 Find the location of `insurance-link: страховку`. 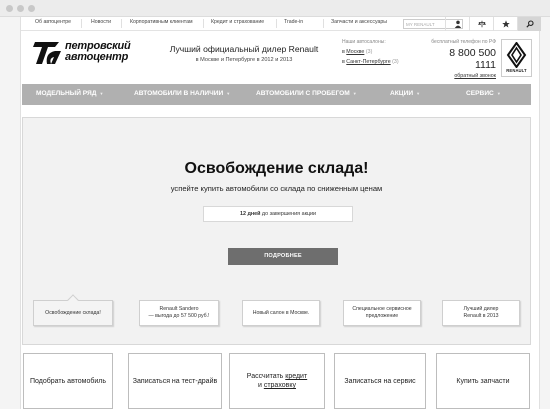

insurance-link: страховку is located at coordinates (280, 385).